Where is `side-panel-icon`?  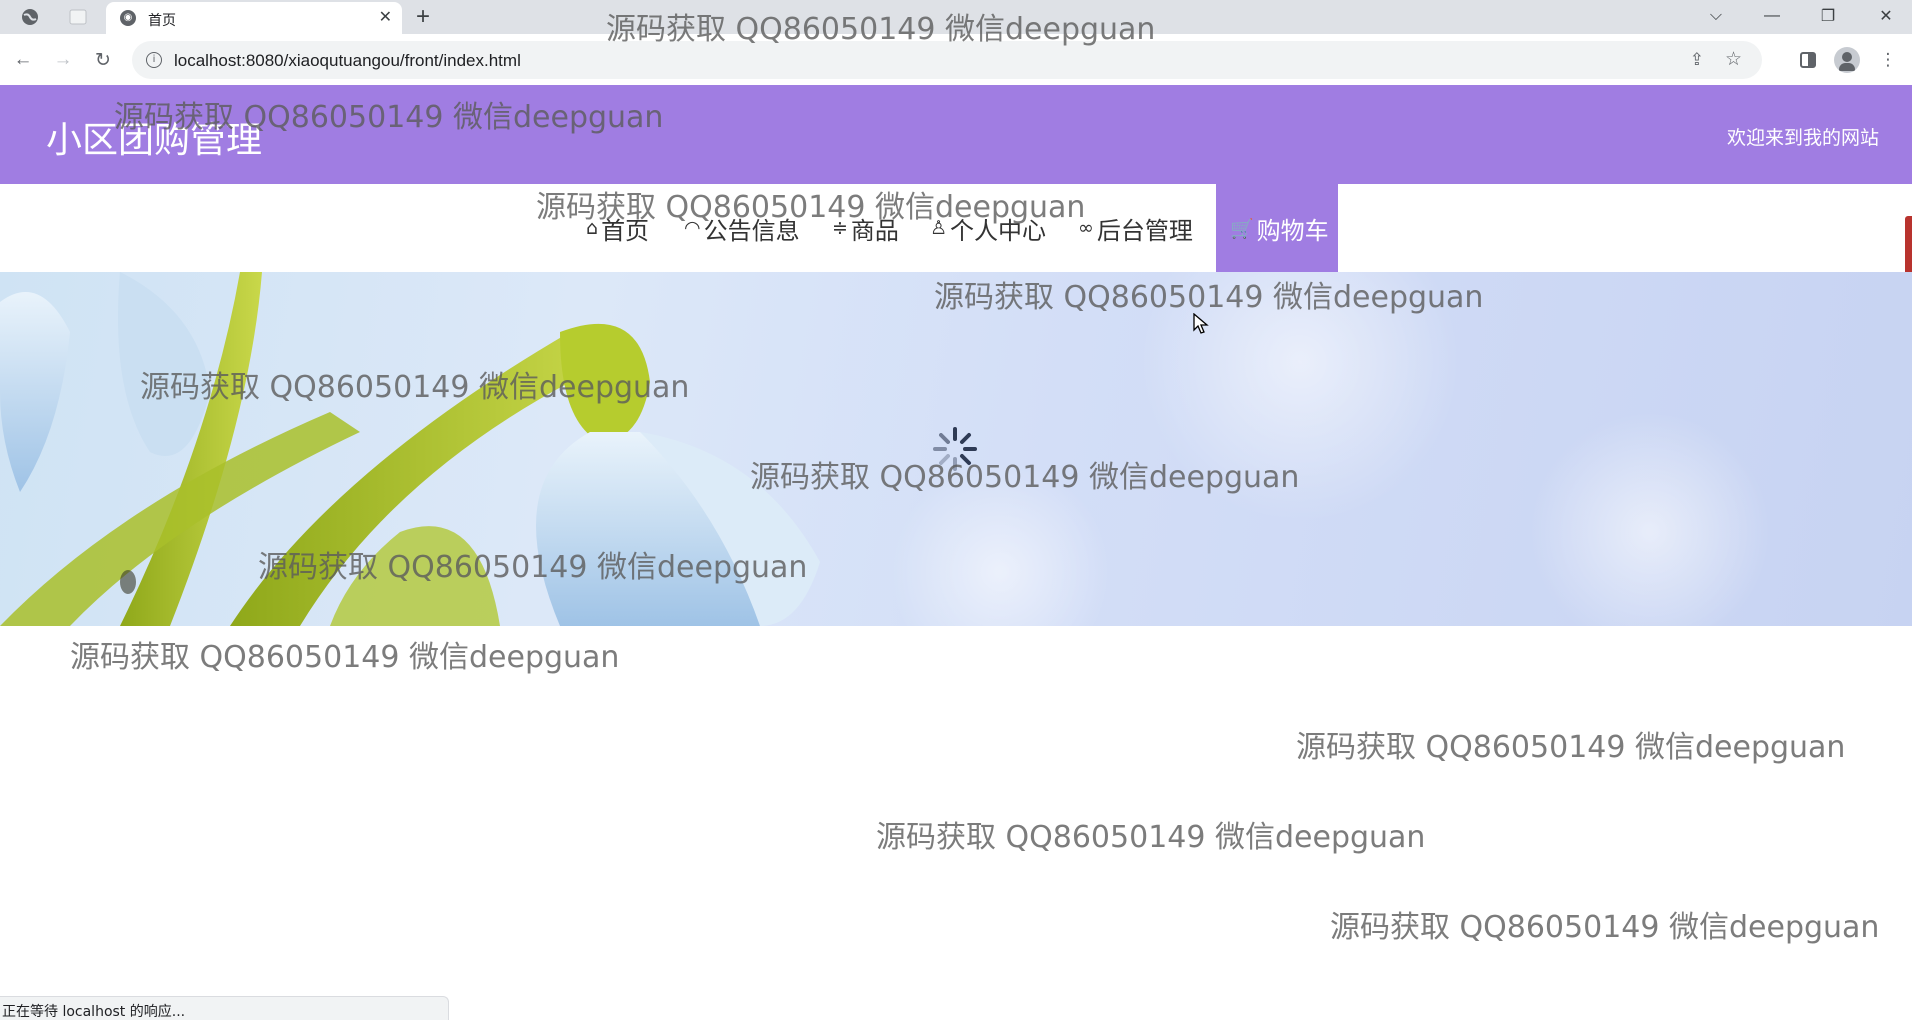
side-panel-icon is located at coordinates (1808, 60).